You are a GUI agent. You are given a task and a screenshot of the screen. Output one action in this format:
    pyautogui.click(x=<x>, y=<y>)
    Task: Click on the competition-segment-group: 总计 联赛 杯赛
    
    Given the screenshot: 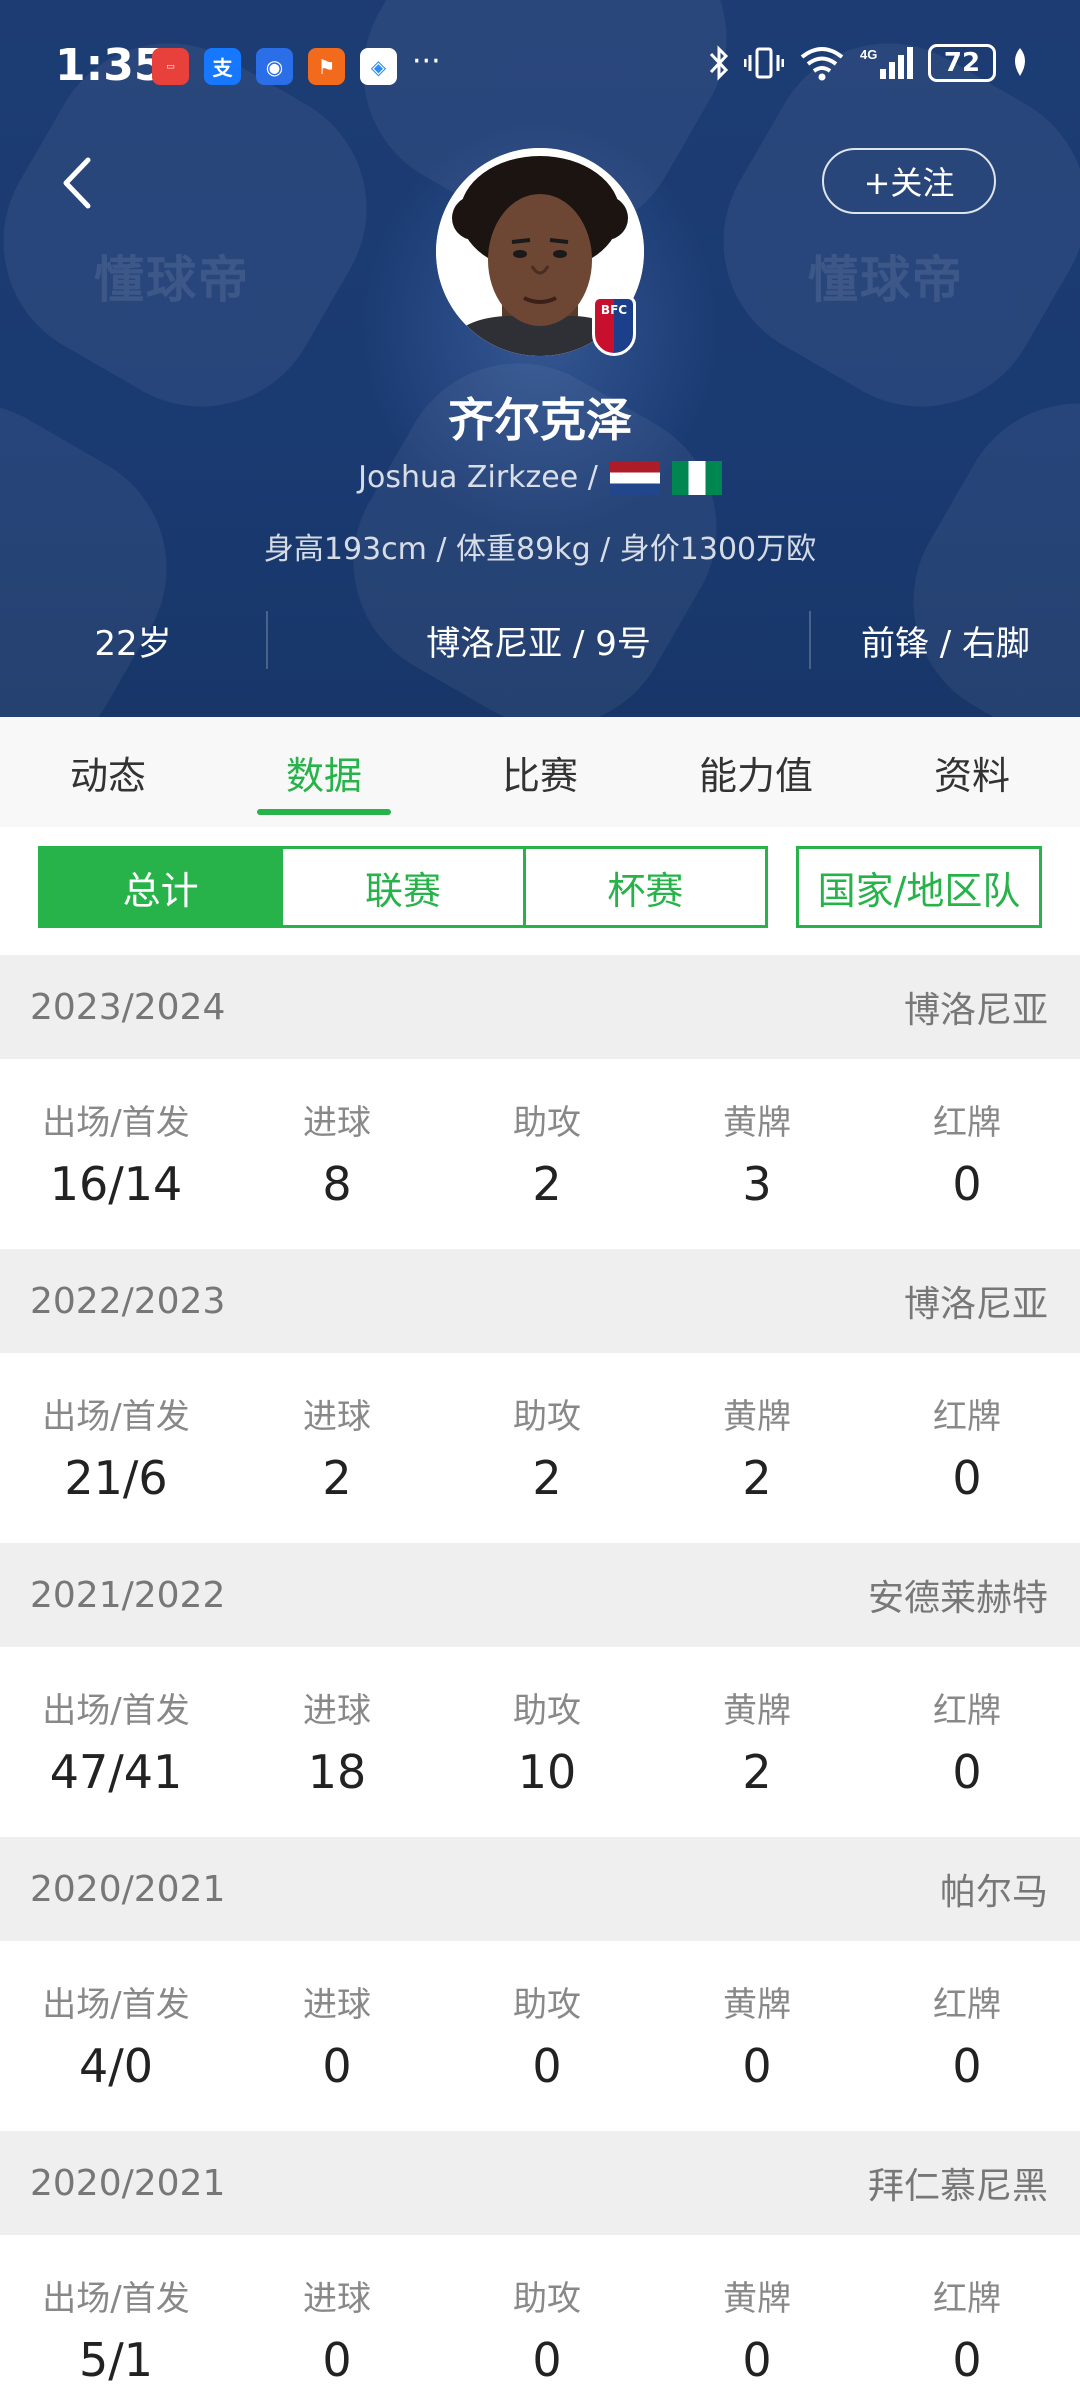 What is the action you would take?
    pyautogui.click(x=403, y=887)
    